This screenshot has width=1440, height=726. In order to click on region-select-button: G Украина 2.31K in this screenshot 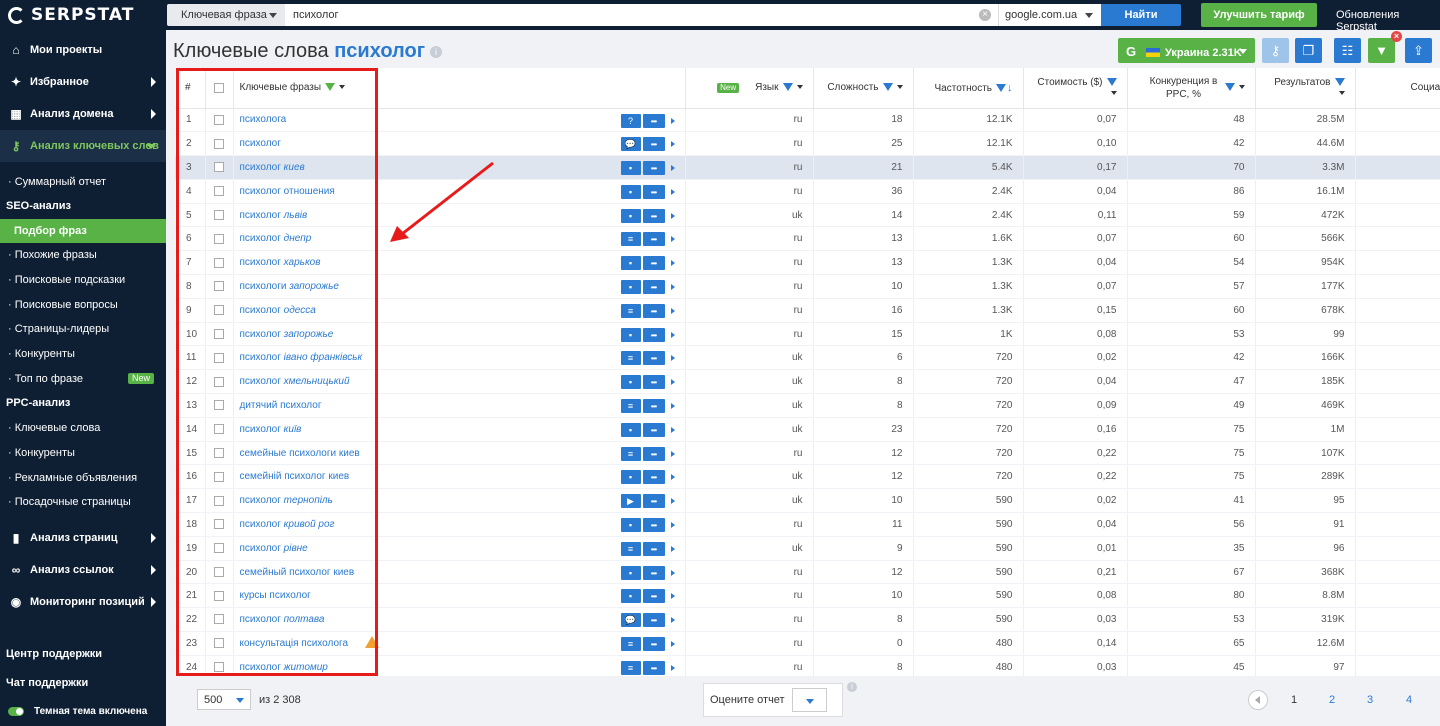, I will do `click(1186, 50)`.